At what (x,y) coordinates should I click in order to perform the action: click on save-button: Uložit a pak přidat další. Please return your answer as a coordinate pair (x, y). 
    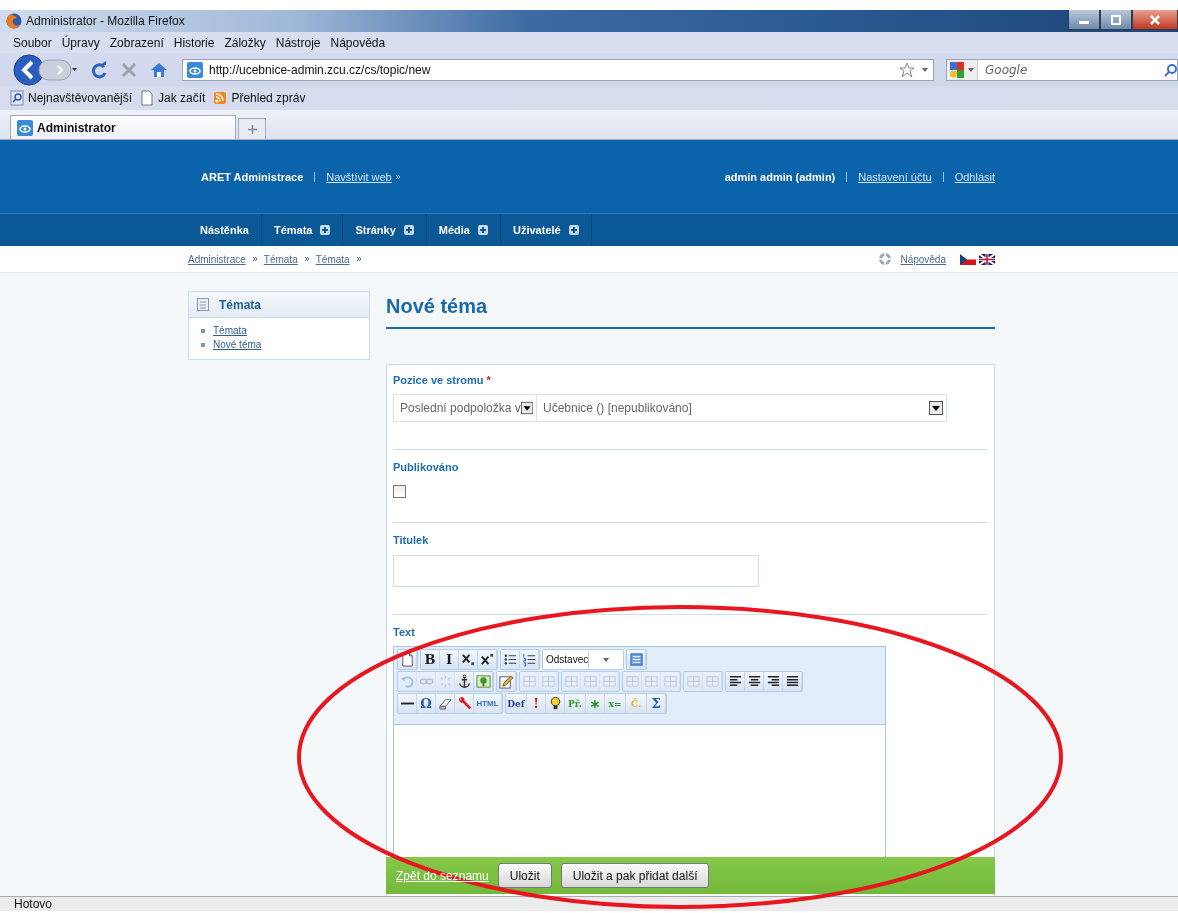
    Looking at the image, I should click on (635, 875).